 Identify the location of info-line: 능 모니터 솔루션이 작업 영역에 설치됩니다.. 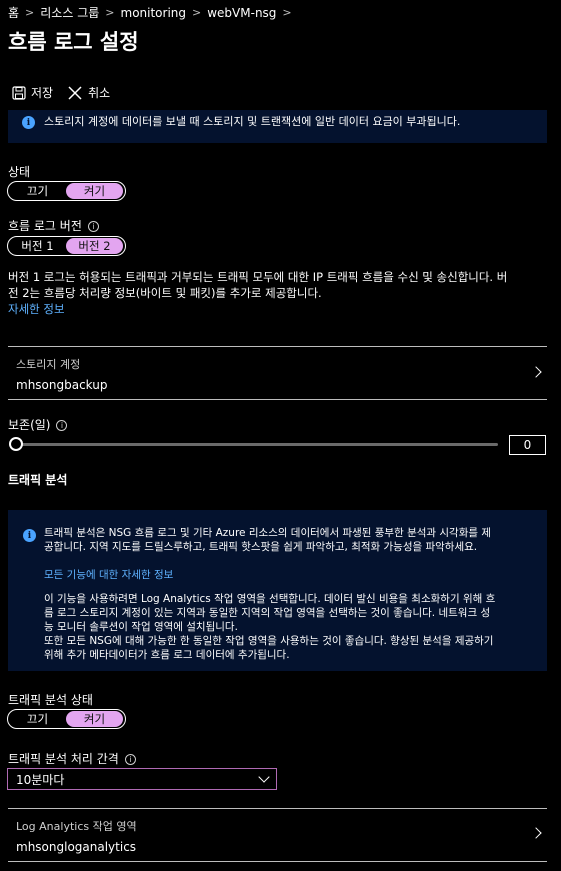
(141, 627).